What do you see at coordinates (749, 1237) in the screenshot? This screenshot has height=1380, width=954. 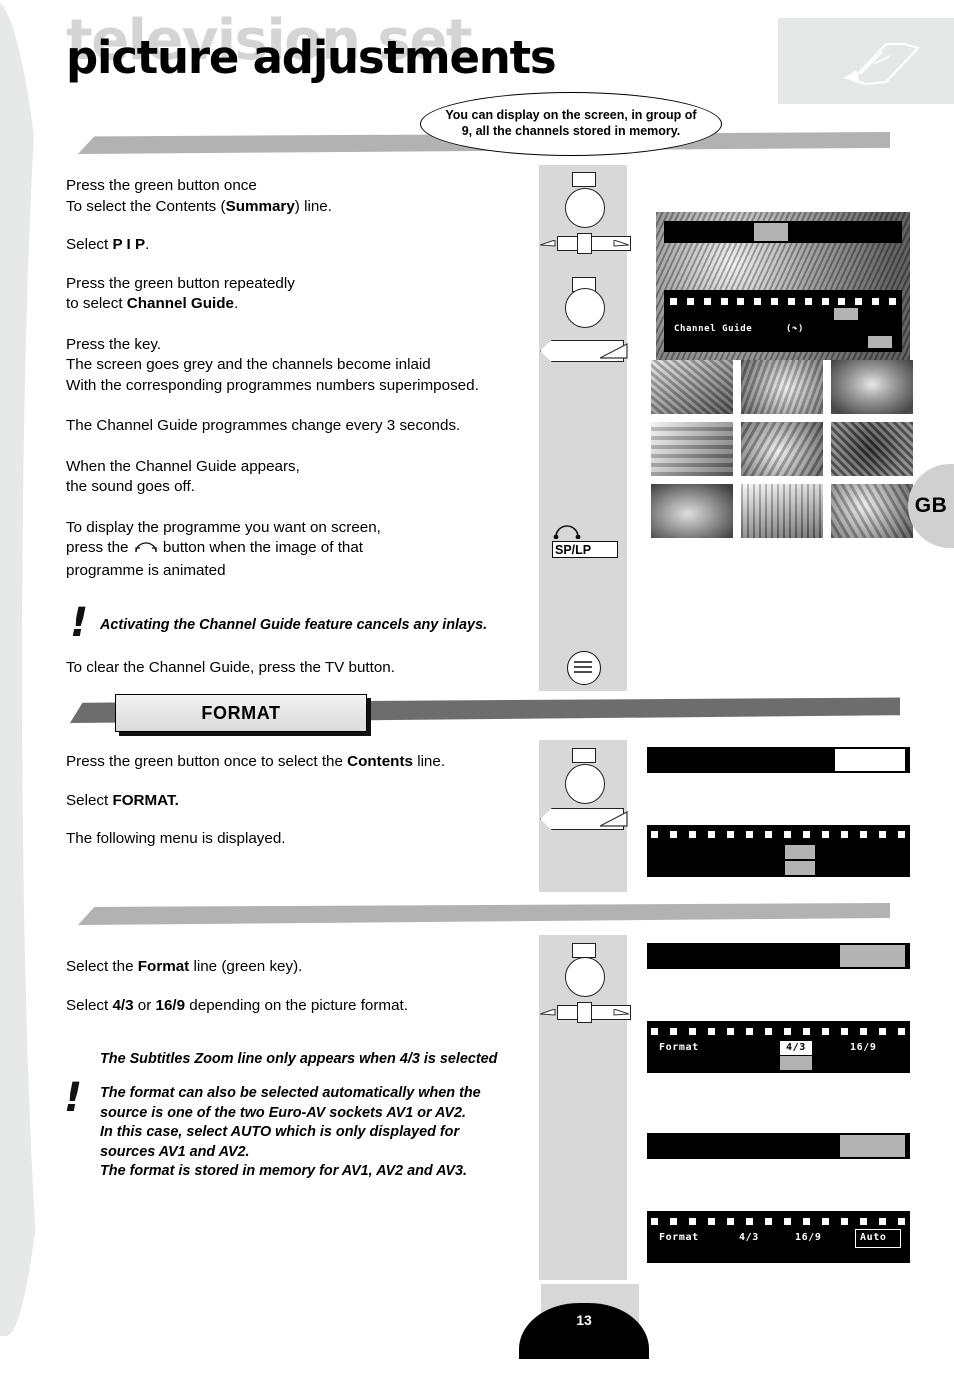 I see `osd4-option-4-3: 4/3` at bounding box center [749, 1237].